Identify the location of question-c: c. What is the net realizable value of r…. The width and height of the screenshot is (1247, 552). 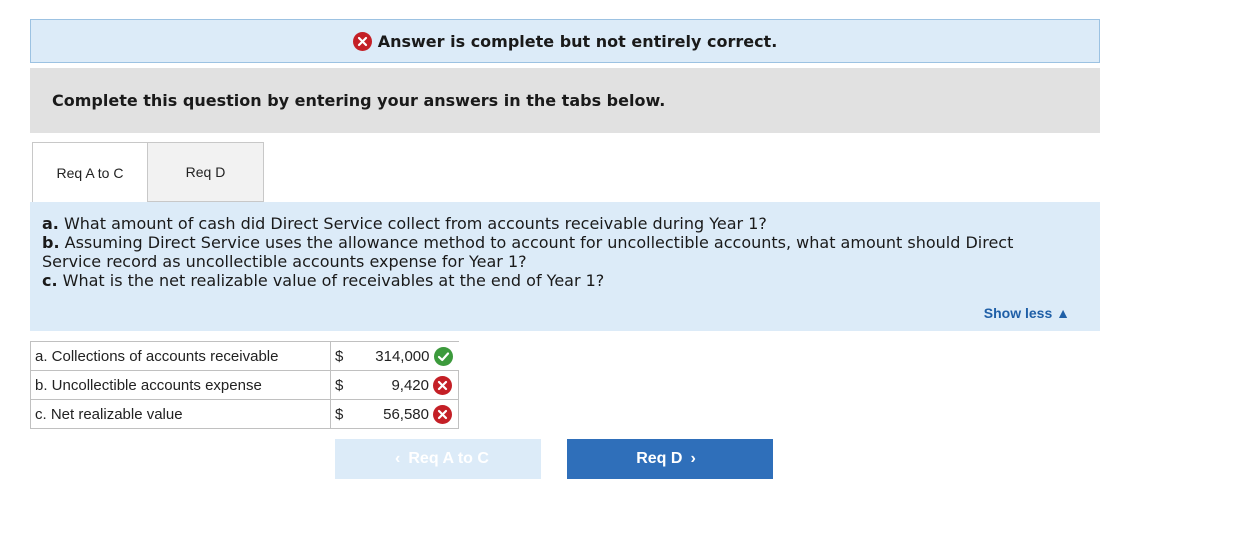
(323, 280).